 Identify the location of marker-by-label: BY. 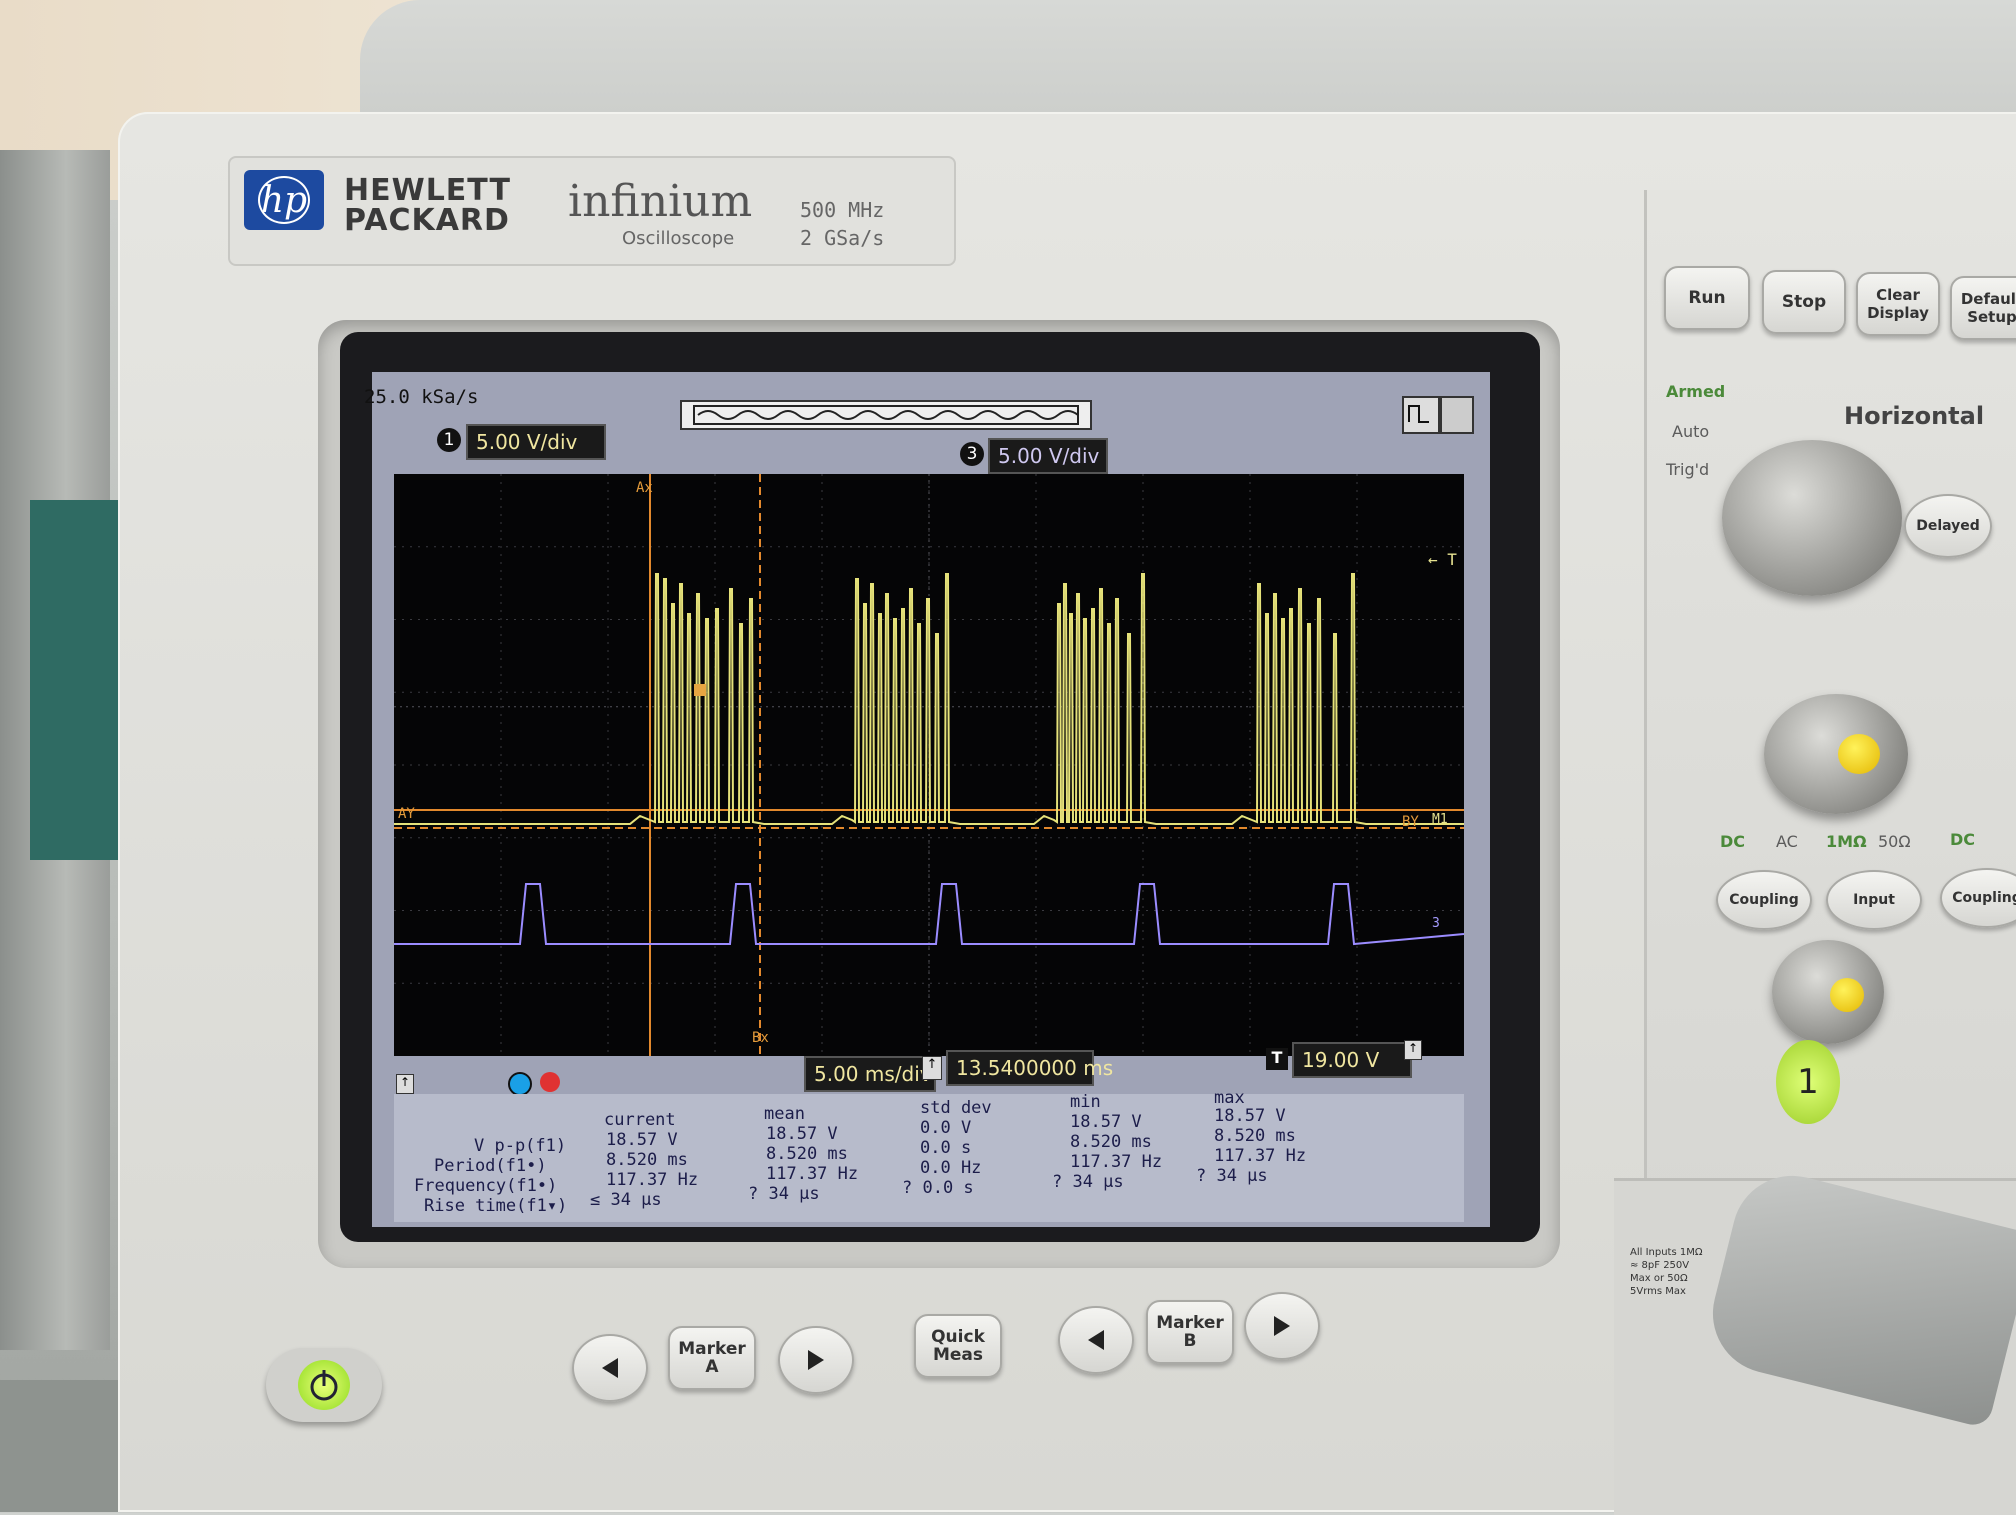
(1410, 822).